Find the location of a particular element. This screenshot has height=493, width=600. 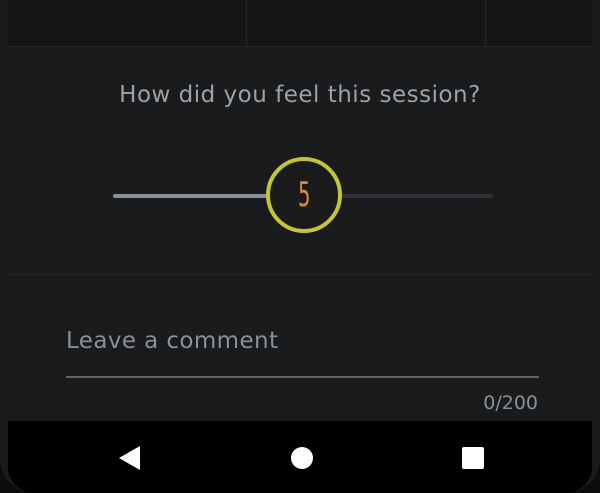

comment-input is located at coordinates (302, 350).